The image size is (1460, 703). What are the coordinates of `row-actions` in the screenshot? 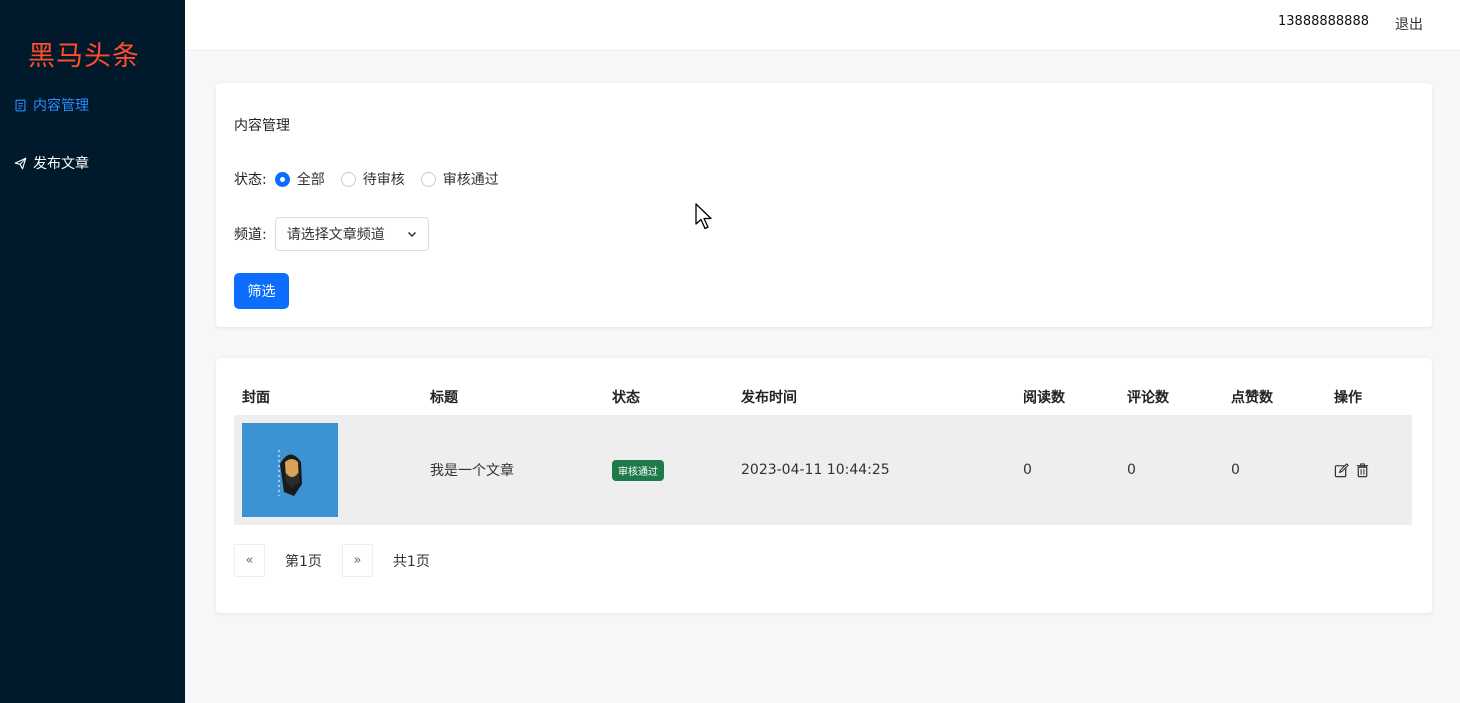 It's located at (1373, 470).